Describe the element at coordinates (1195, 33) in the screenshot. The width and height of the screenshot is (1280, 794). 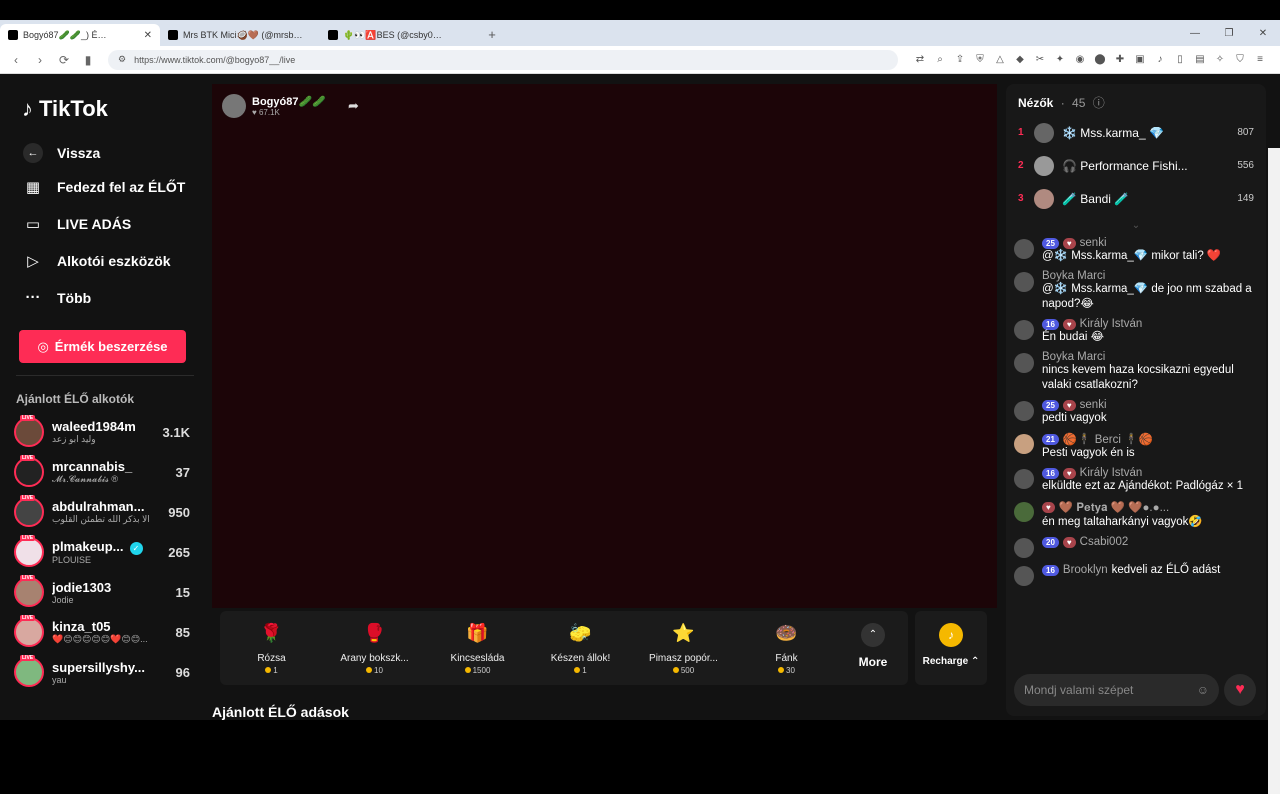
I see `minimize-icon: —` at that location.